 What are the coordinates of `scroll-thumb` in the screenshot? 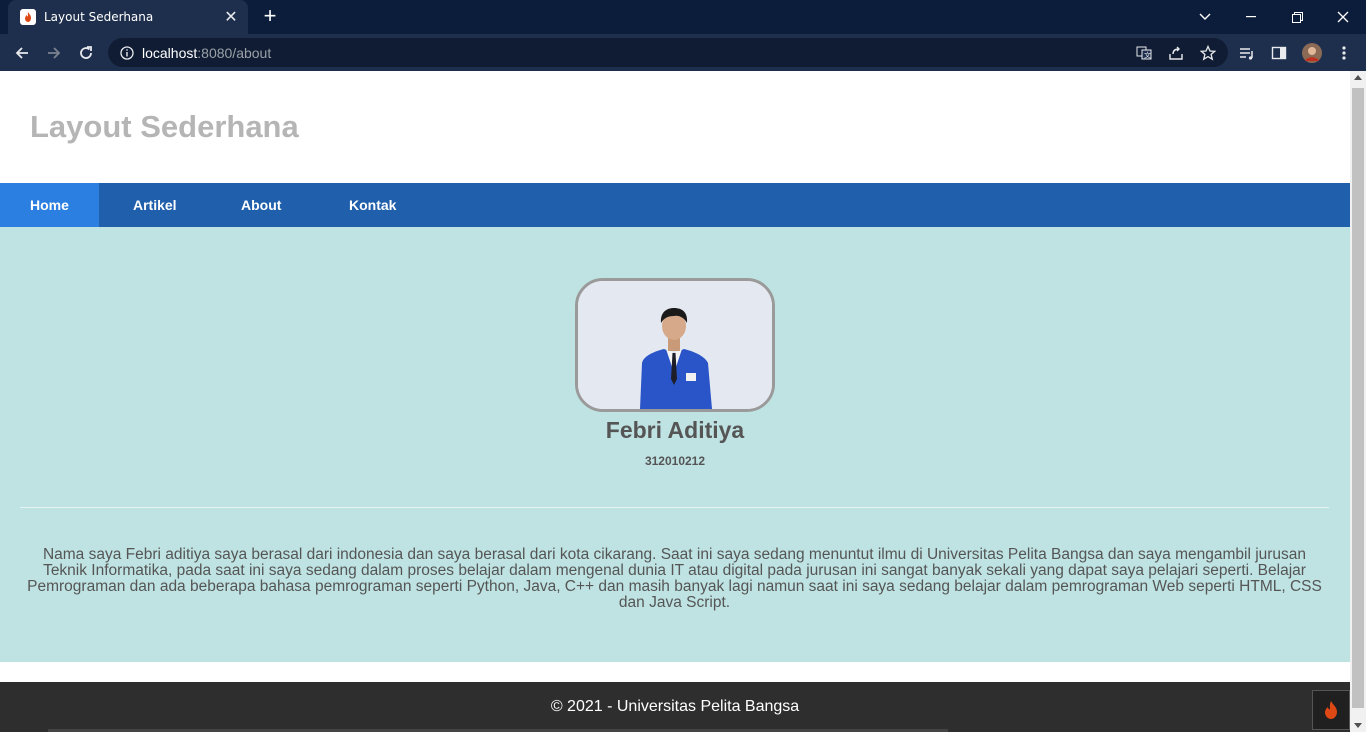 It's located at (1358, 398).